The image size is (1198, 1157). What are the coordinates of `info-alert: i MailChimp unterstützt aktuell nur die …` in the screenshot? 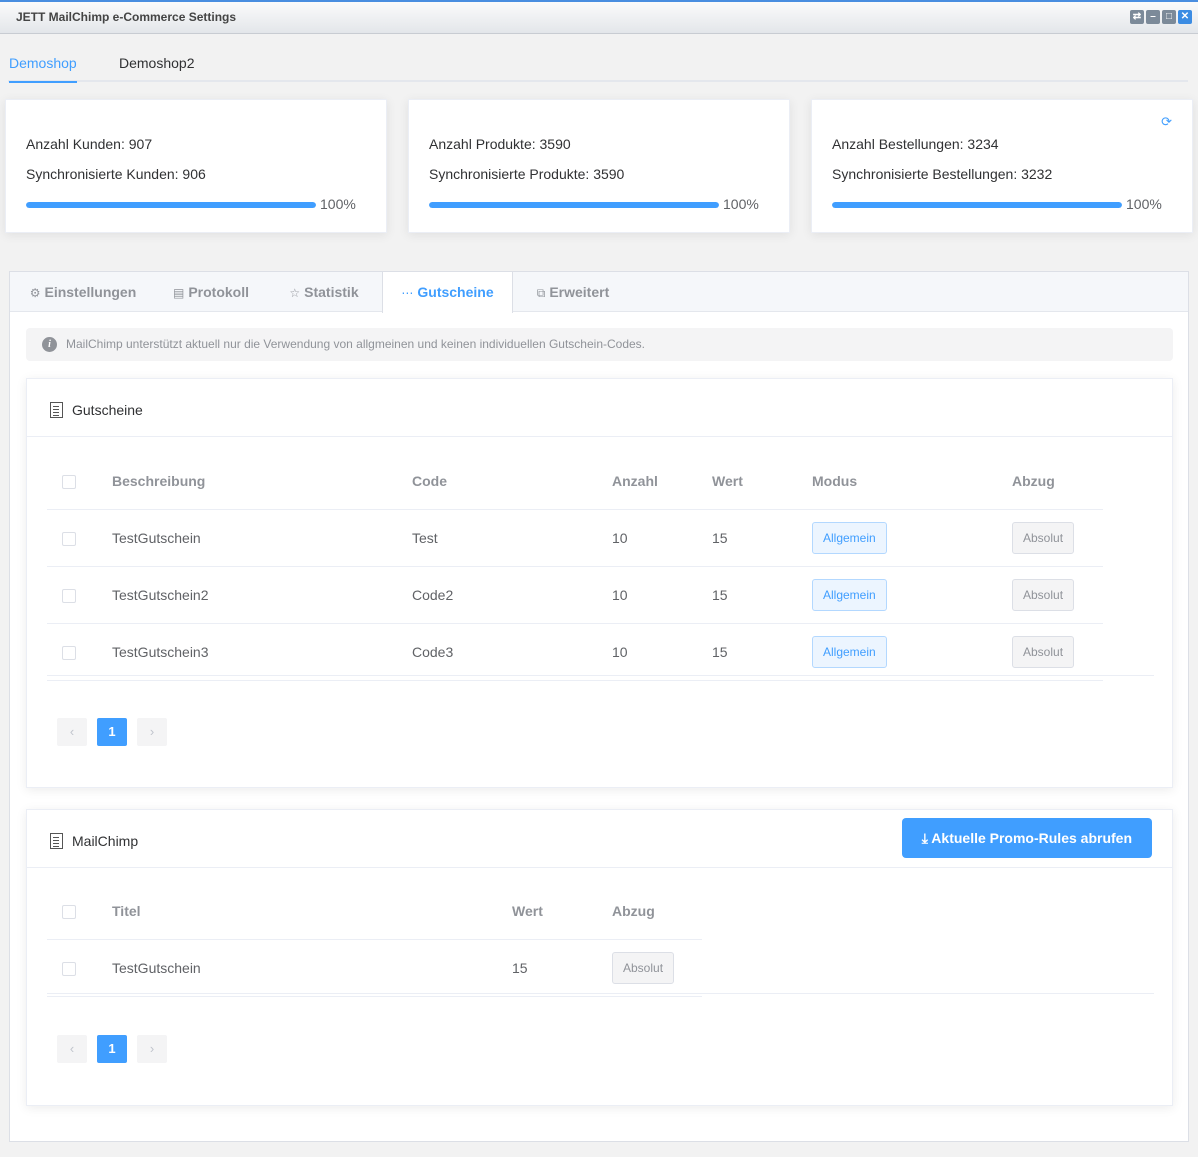 It's located at (599, 344).